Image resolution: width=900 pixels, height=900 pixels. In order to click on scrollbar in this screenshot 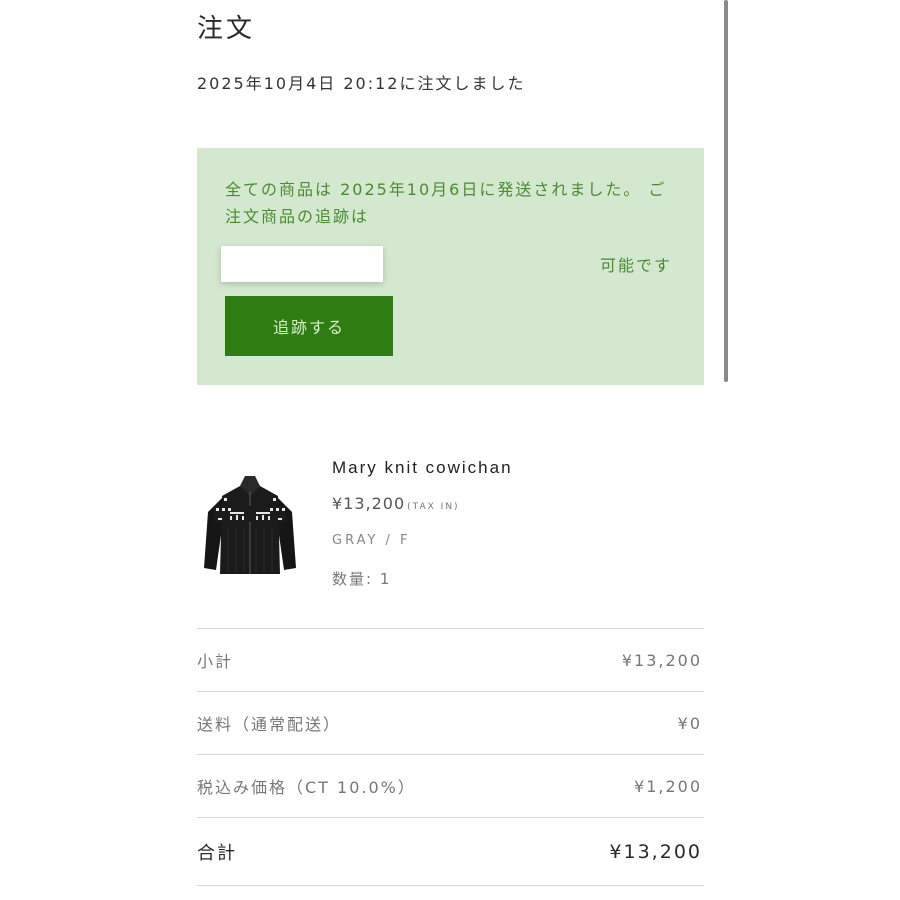, I will do `click(726, 191)`.